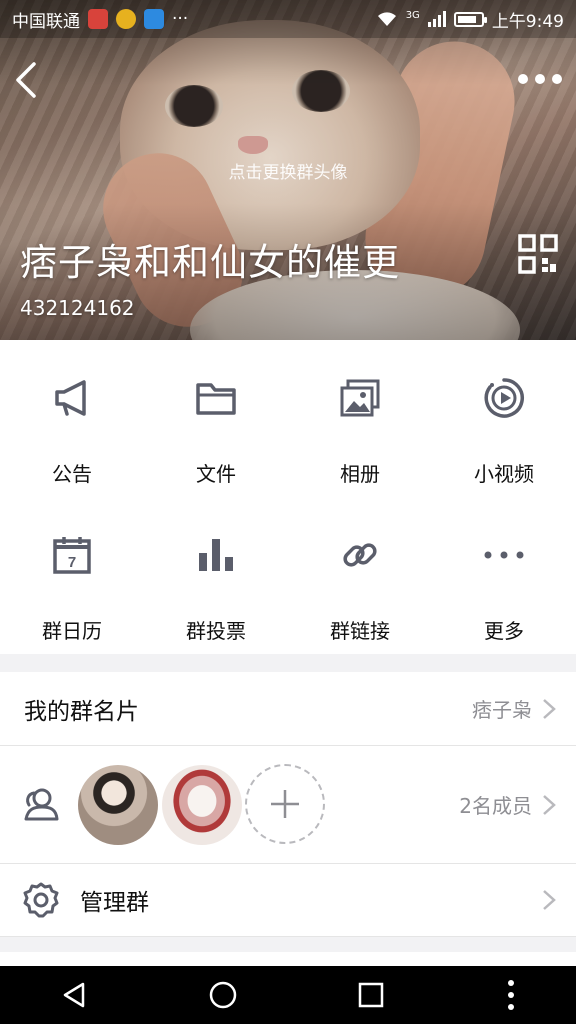 The image size is (576, 1024). I want to click on plus-icon, so click(285, 804).